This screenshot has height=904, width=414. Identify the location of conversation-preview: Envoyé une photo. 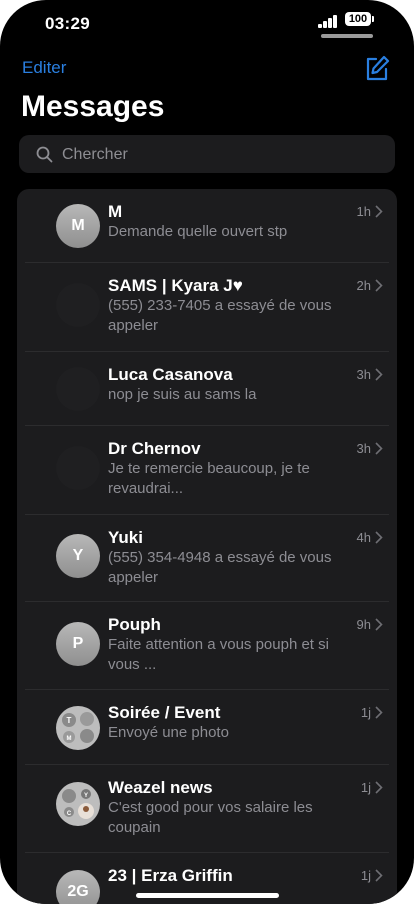
(168, 732).